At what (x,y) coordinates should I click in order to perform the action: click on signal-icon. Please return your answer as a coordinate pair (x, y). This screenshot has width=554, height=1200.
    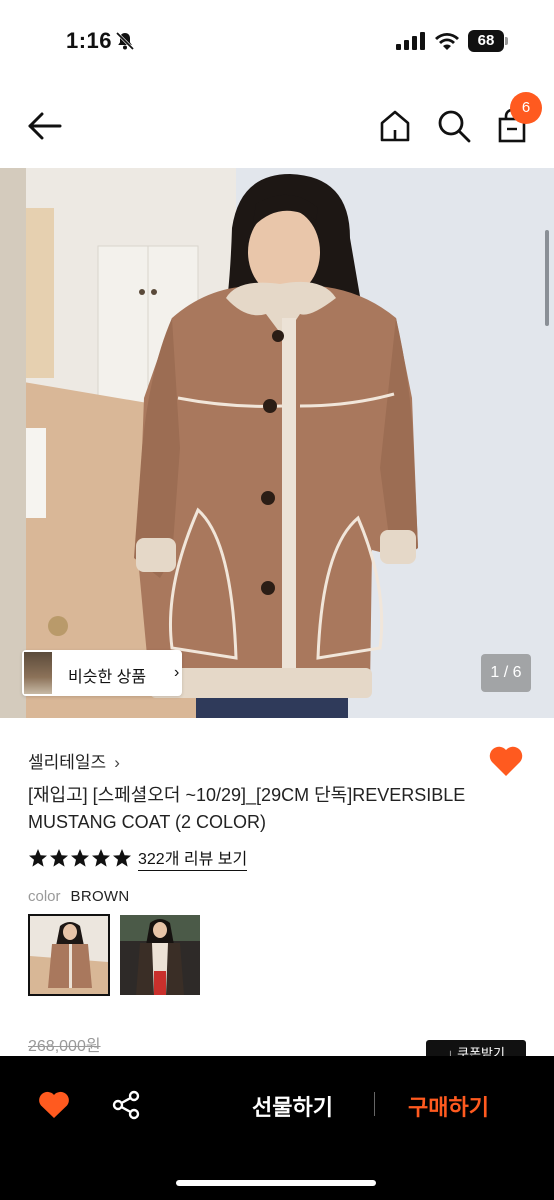
    Looking at the image, I should click on (410, 41).